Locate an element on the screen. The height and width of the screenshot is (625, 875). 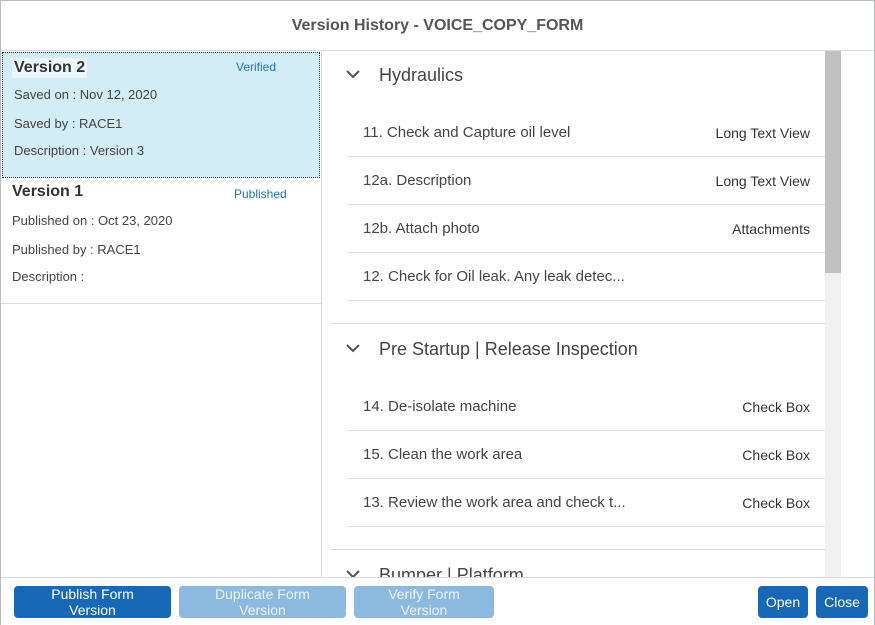
version-name: Version 1 is located at coordinates (48, 191).